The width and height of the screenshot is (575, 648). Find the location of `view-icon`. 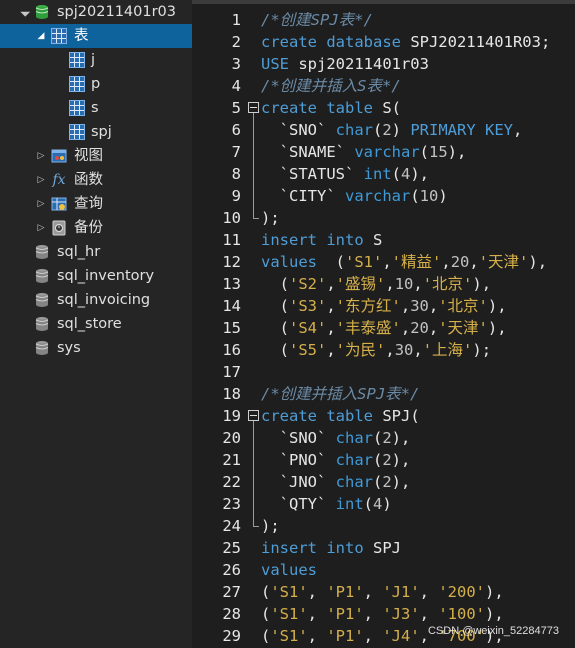

view-icon is located at coordinates (59, 156).